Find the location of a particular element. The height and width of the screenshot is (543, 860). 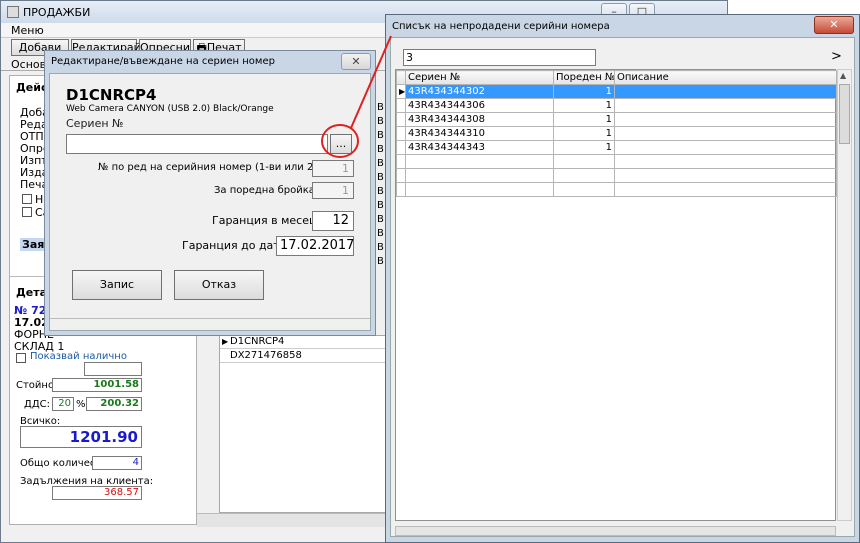

product-code: DX271476858 is located at coordinates (266, 355).